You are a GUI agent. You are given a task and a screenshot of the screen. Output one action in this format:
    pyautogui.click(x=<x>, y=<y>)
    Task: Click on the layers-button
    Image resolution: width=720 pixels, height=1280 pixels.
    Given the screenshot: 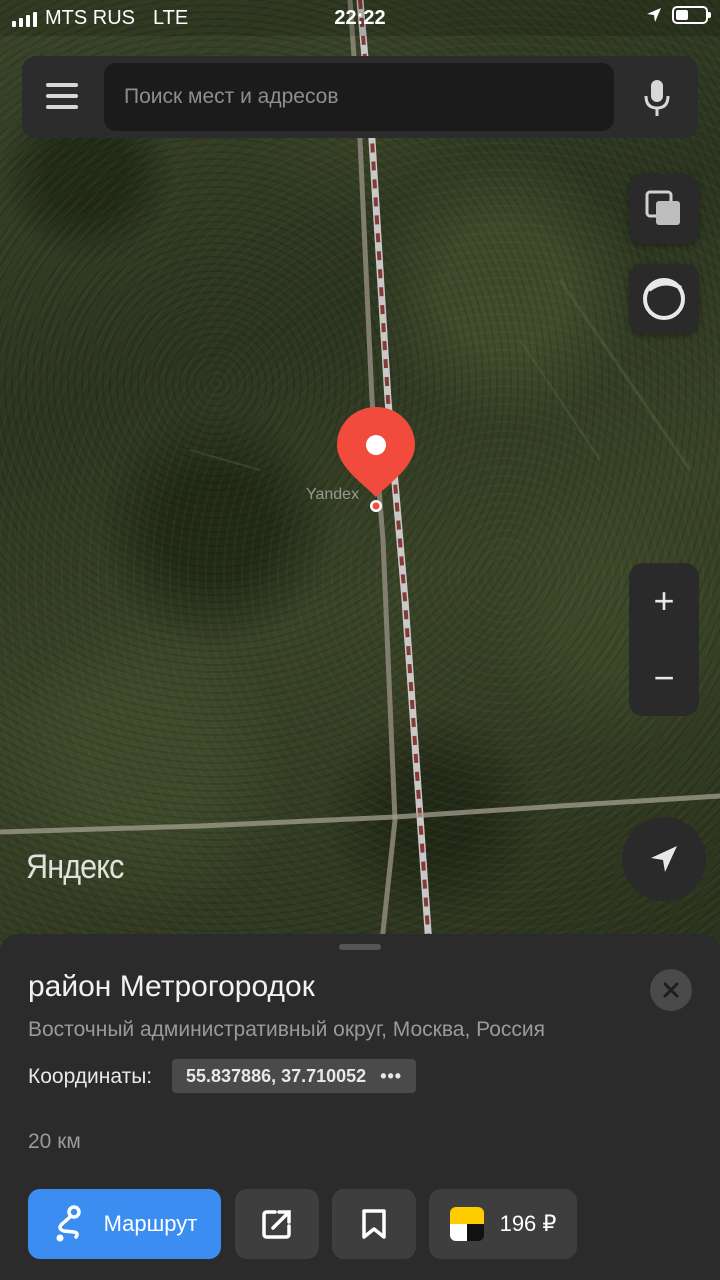 What is the action you would take?
    pyautogui.click(x=664, y=209)
    